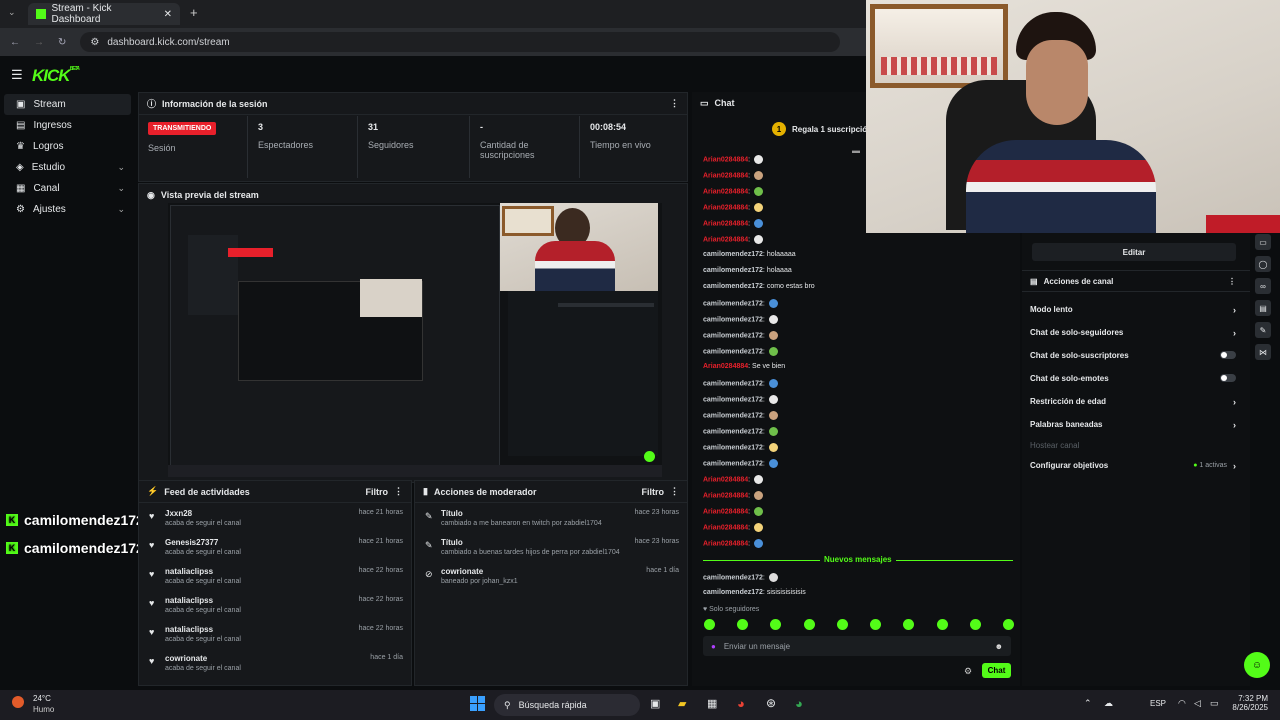 Image resolution: width=1280 pixels, height=720 pixels. What do you see at coordinates (67, 125) in the screenshot?
I see `sidebar-item-ingresos: ▤ Ingresos` at bounding box center [67, 125].